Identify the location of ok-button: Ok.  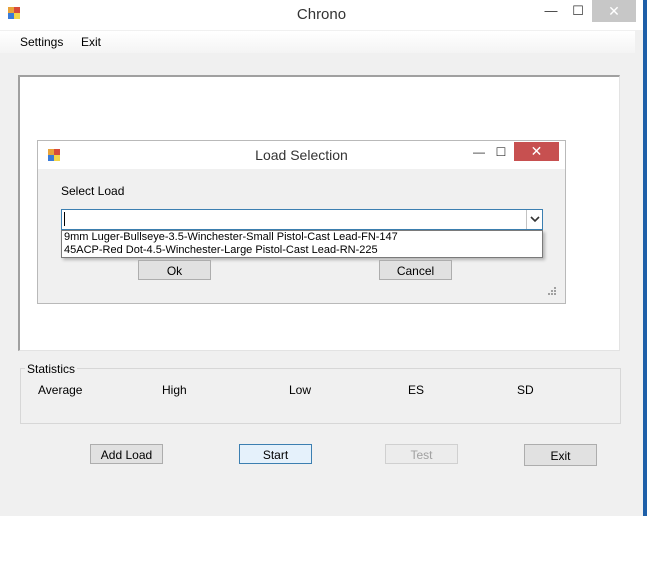
(174, 270).